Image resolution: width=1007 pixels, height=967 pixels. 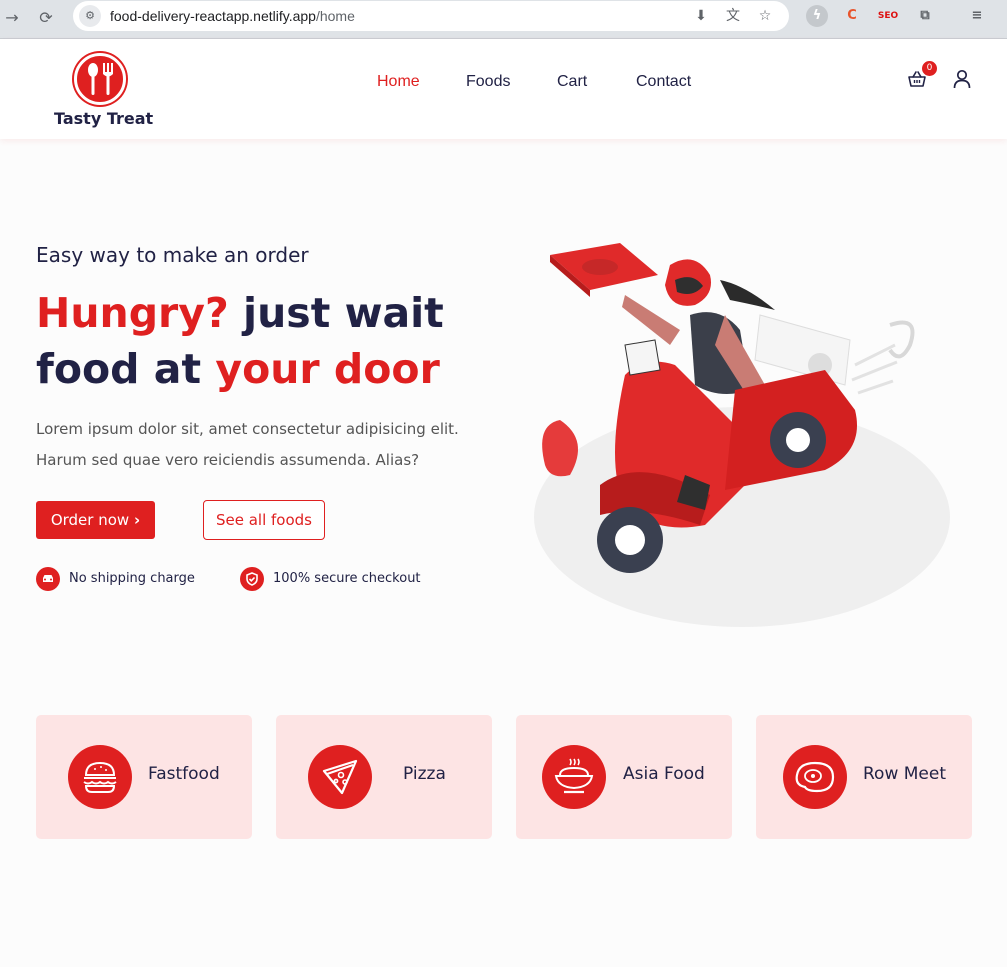 What do you see at coordinates (925, 16) in the screenshot?
I see `extensions-puzzle-icon: ⧉` at bounding box center [925, 16].